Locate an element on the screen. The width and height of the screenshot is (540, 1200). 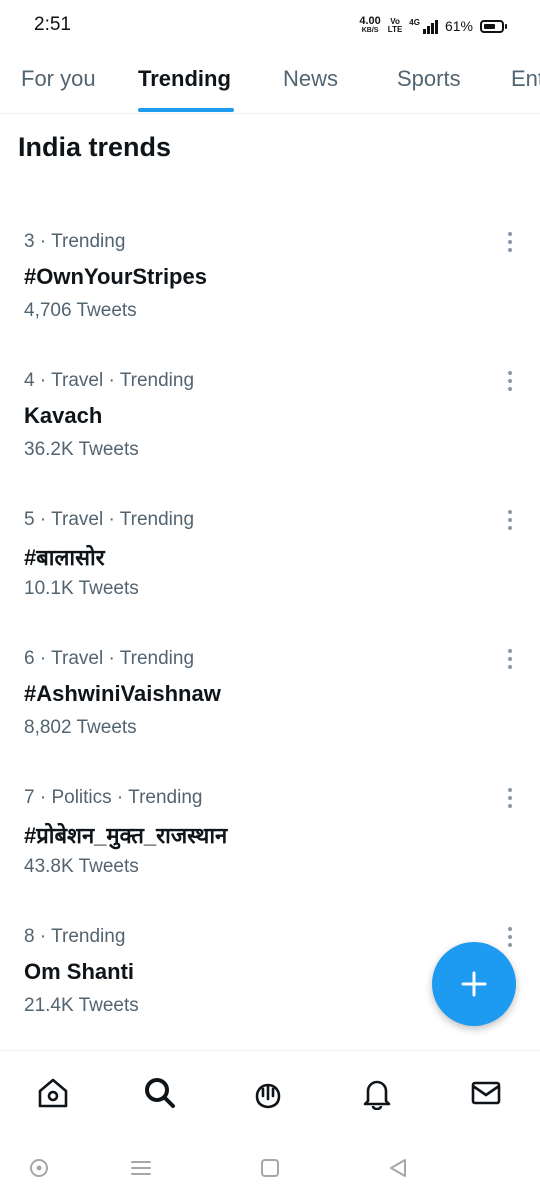
volte-bottom: LTE is located at coordinates (395, 29).